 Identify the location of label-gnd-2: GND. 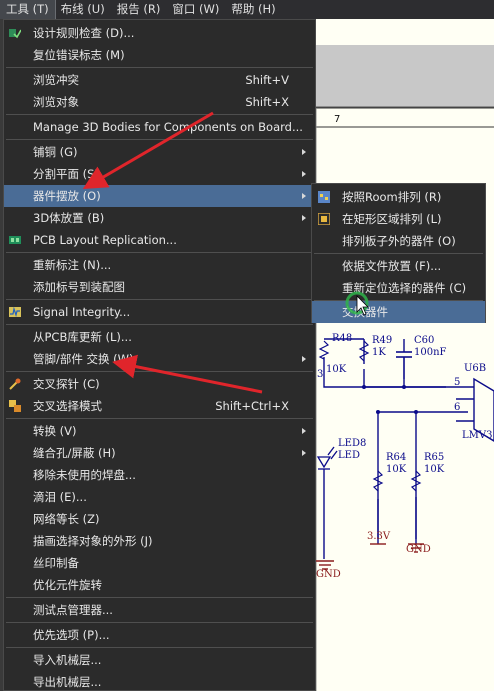
(328, 574).